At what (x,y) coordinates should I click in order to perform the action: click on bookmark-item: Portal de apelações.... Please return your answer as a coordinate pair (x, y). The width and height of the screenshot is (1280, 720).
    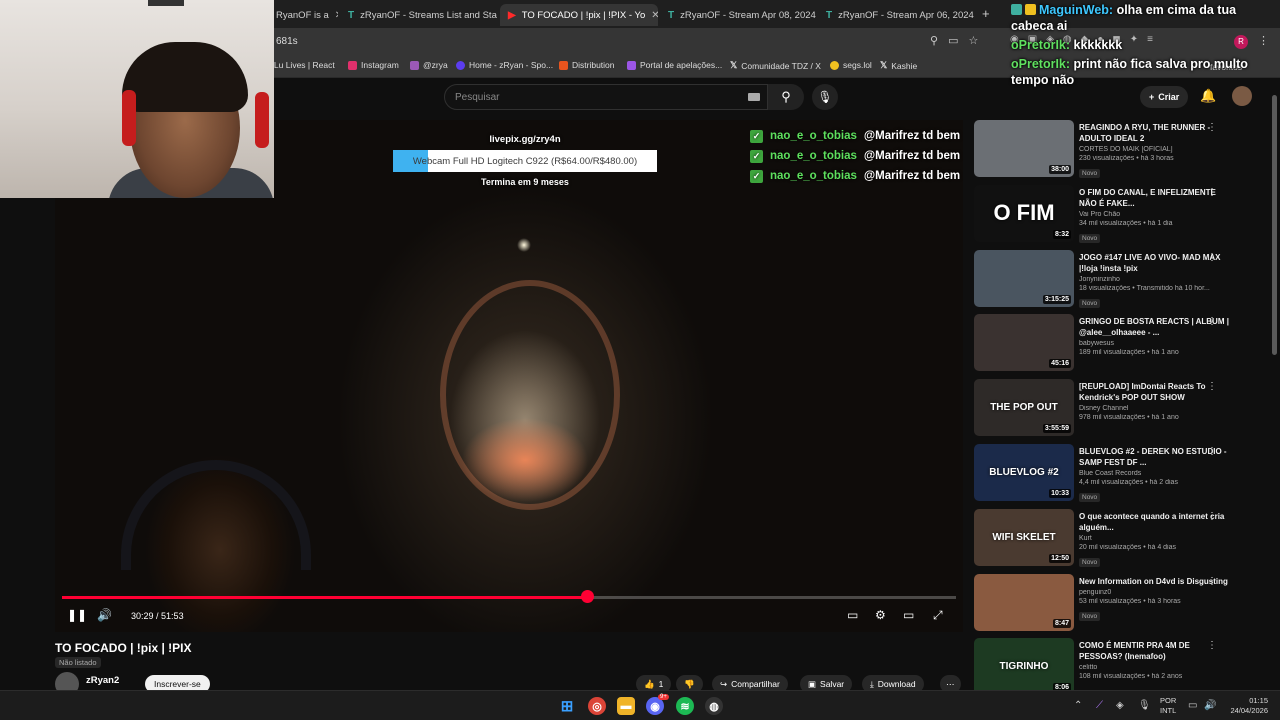
    Looking at the image, I should click on (674, 65).